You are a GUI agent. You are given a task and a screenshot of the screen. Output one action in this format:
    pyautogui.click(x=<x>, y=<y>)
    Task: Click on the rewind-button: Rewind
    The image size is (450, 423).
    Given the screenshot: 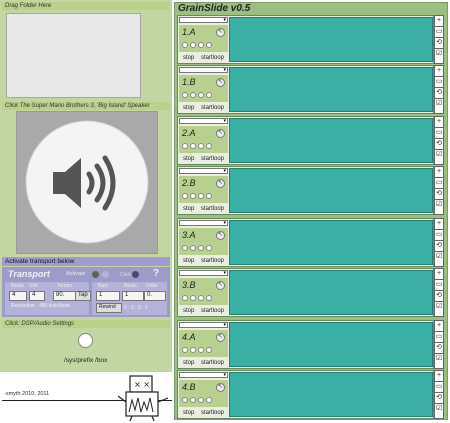 What is the action you would take?
    pyautogui.click(x=109, y=308)
    